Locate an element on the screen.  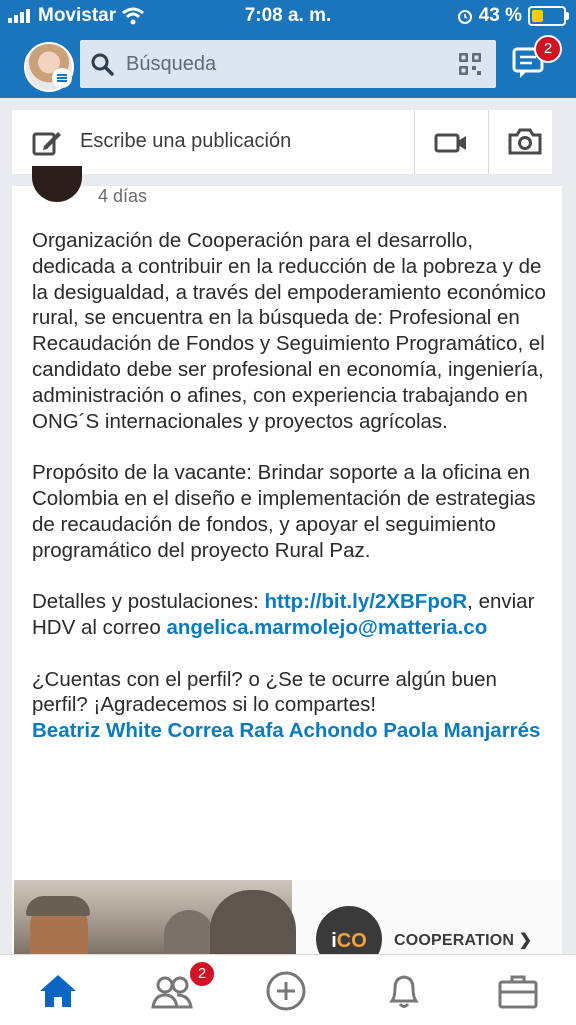
status-right: 43 % is located at coordinates (513, 16).